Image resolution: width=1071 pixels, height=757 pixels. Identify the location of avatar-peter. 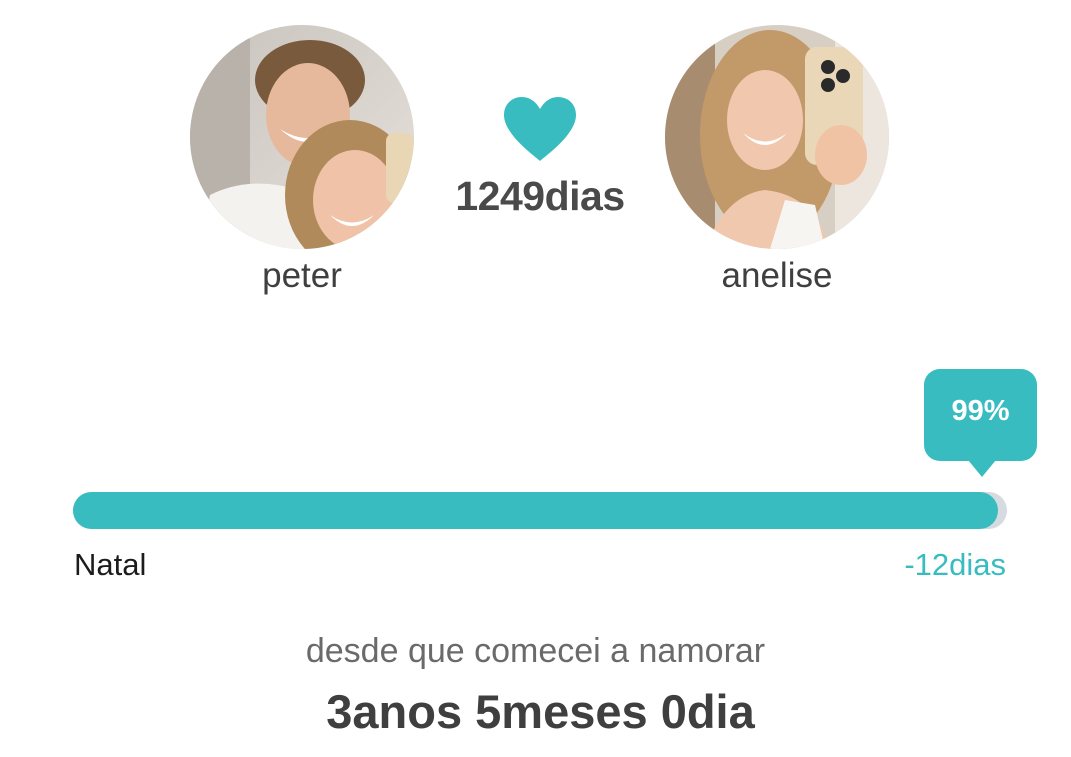
(302, 137).